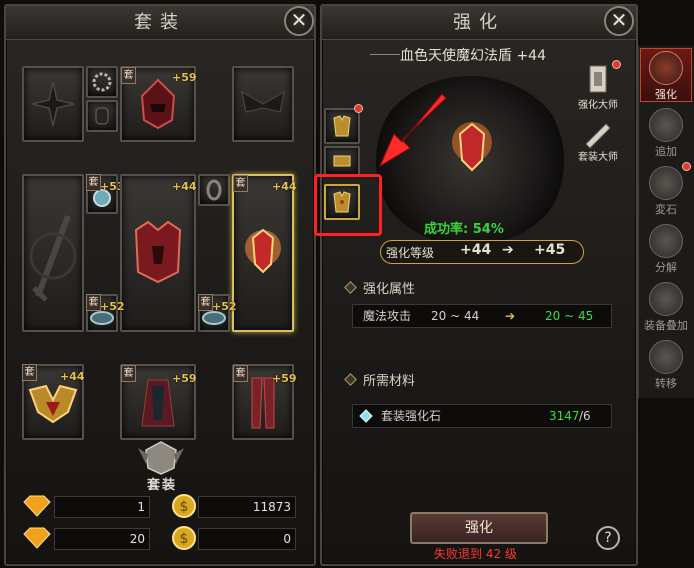  I want to click on attr-section-label: 强化属性, so click(389, 289).